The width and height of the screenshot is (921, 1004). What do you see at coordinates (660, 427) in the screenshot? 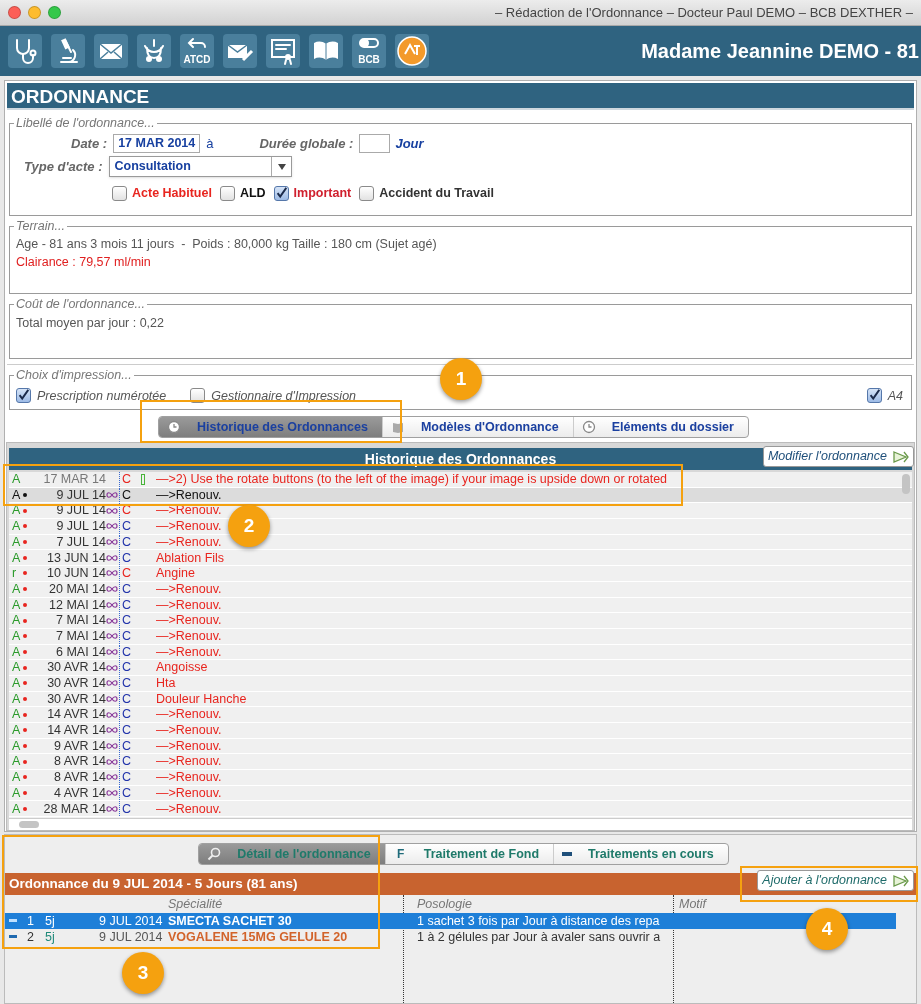
I see `tab: Eléments du dossier` at bounding box center [660, 427].